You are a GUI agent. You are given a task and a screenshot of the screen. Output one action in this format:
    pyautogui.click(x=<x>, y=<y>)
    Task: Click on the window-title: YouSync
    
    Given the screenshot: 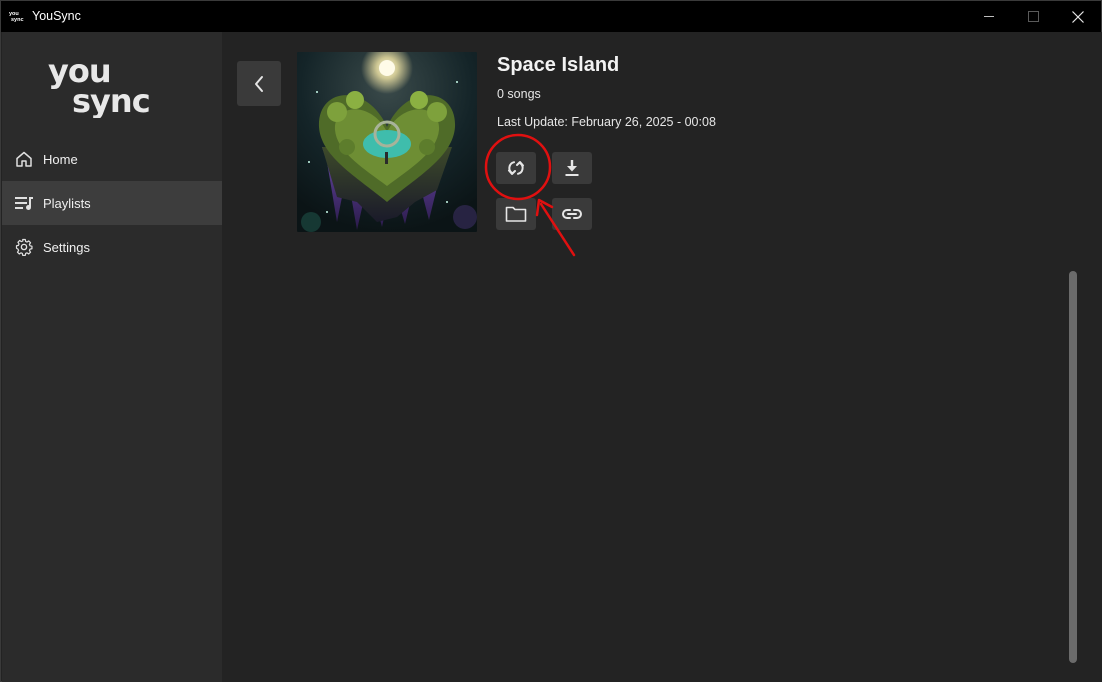 What is the action you would take?
    pyautogui.click(x=56, y=16)
    